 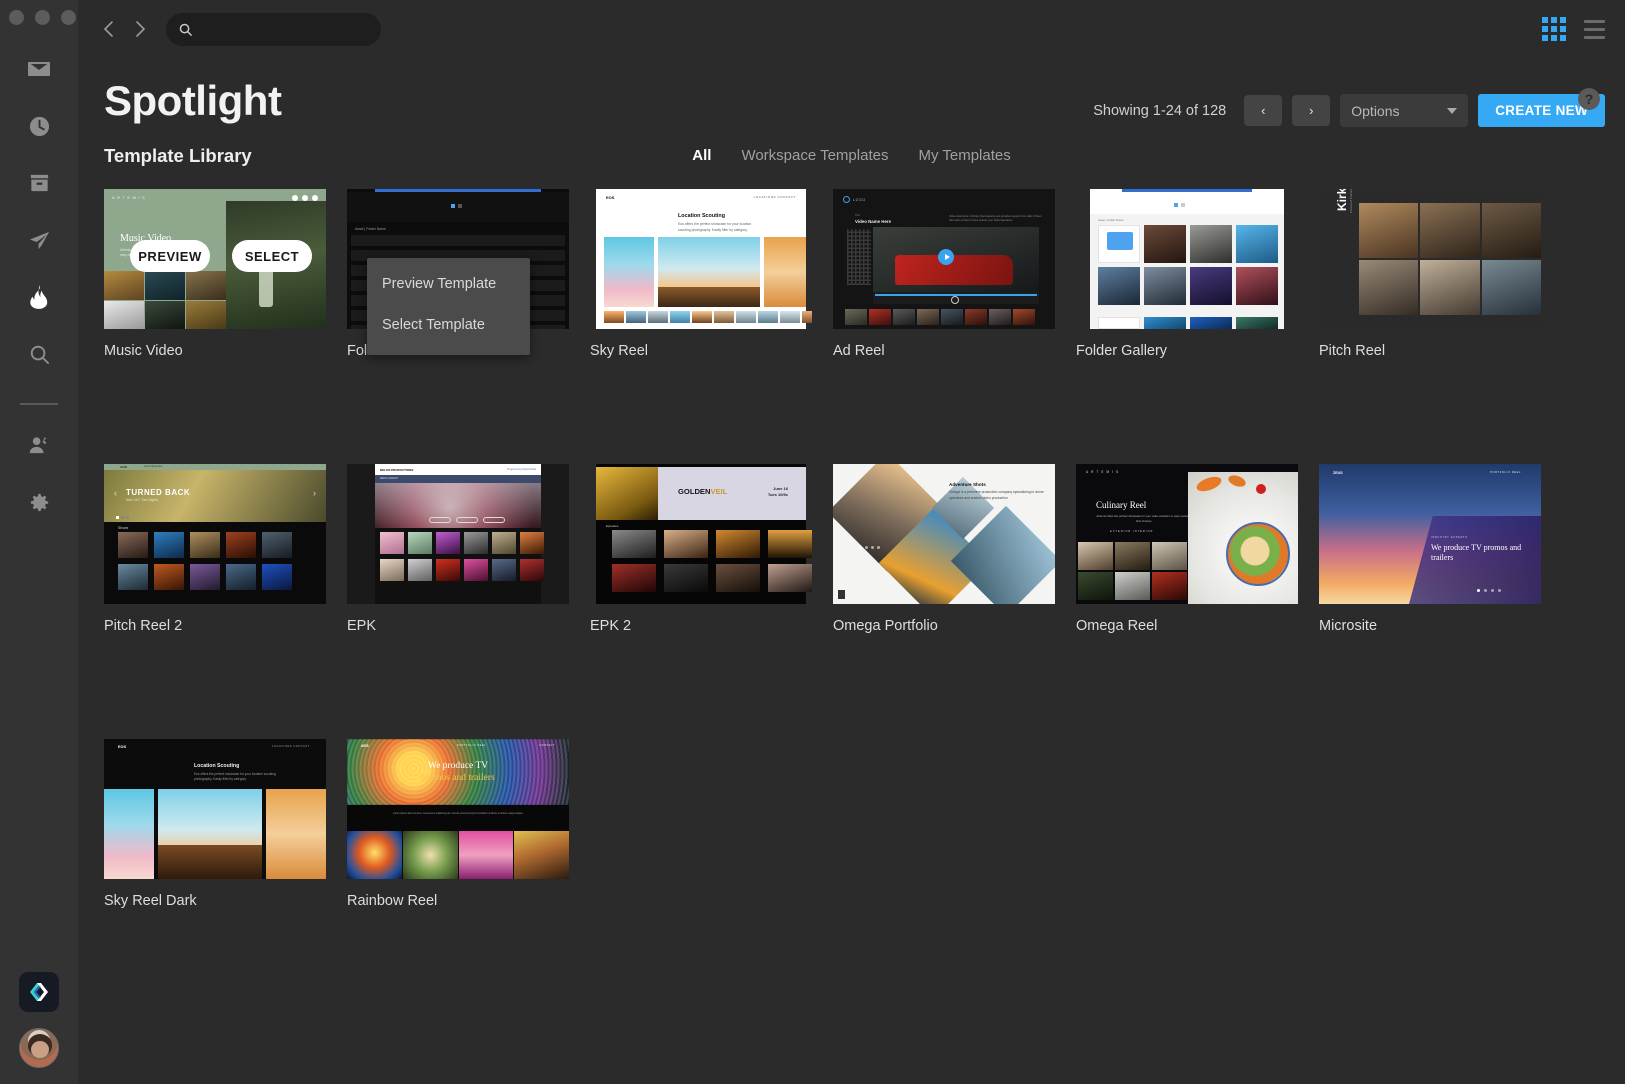 I want to click on prev-page-button: ‹, so click(x=1263, y=110).